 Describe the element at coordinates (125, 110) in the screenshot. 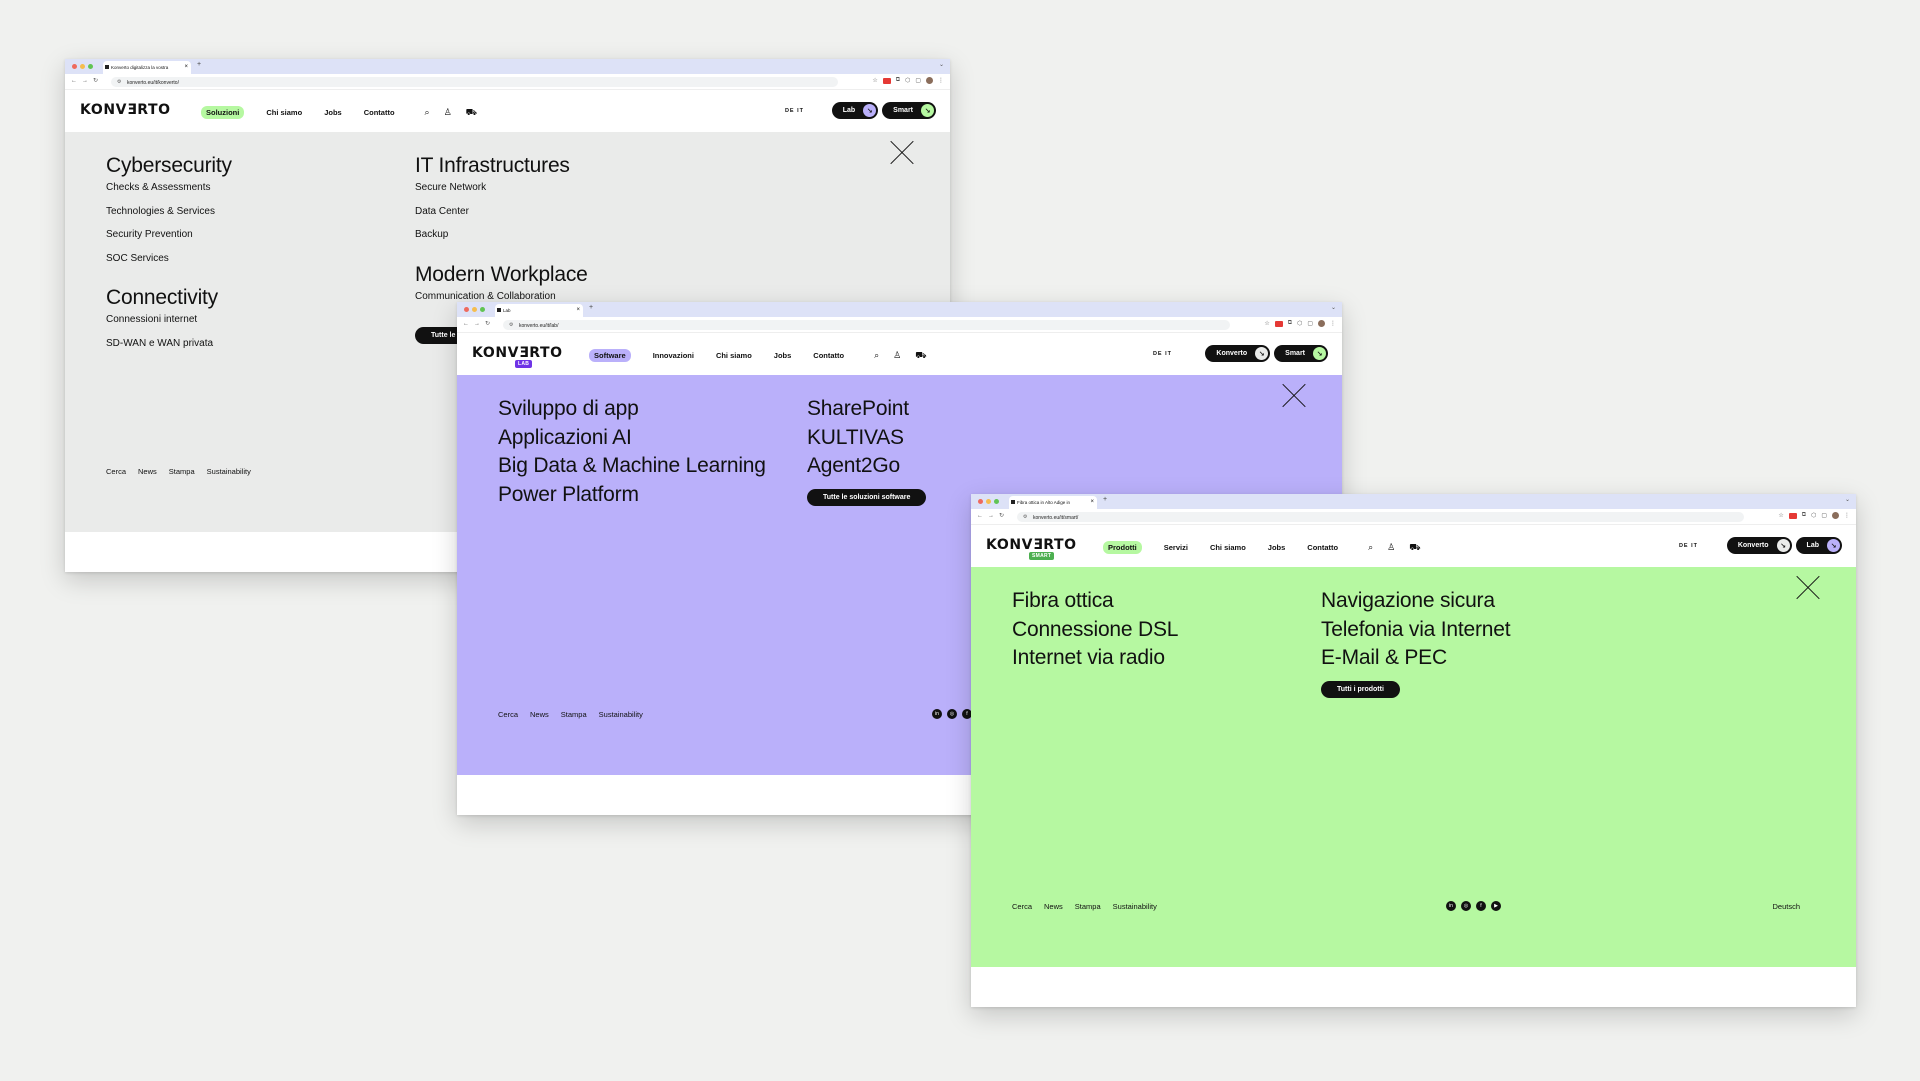

I see `konverto-logo: KONVERTO` at that location.